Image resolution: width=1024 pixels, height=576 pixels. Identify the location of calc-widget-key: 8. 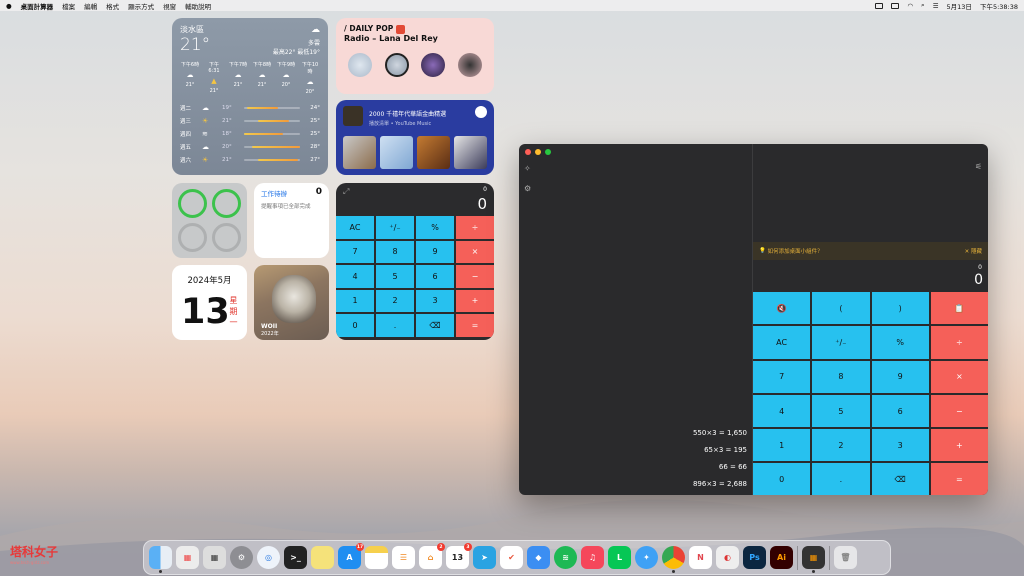
(395, 251).